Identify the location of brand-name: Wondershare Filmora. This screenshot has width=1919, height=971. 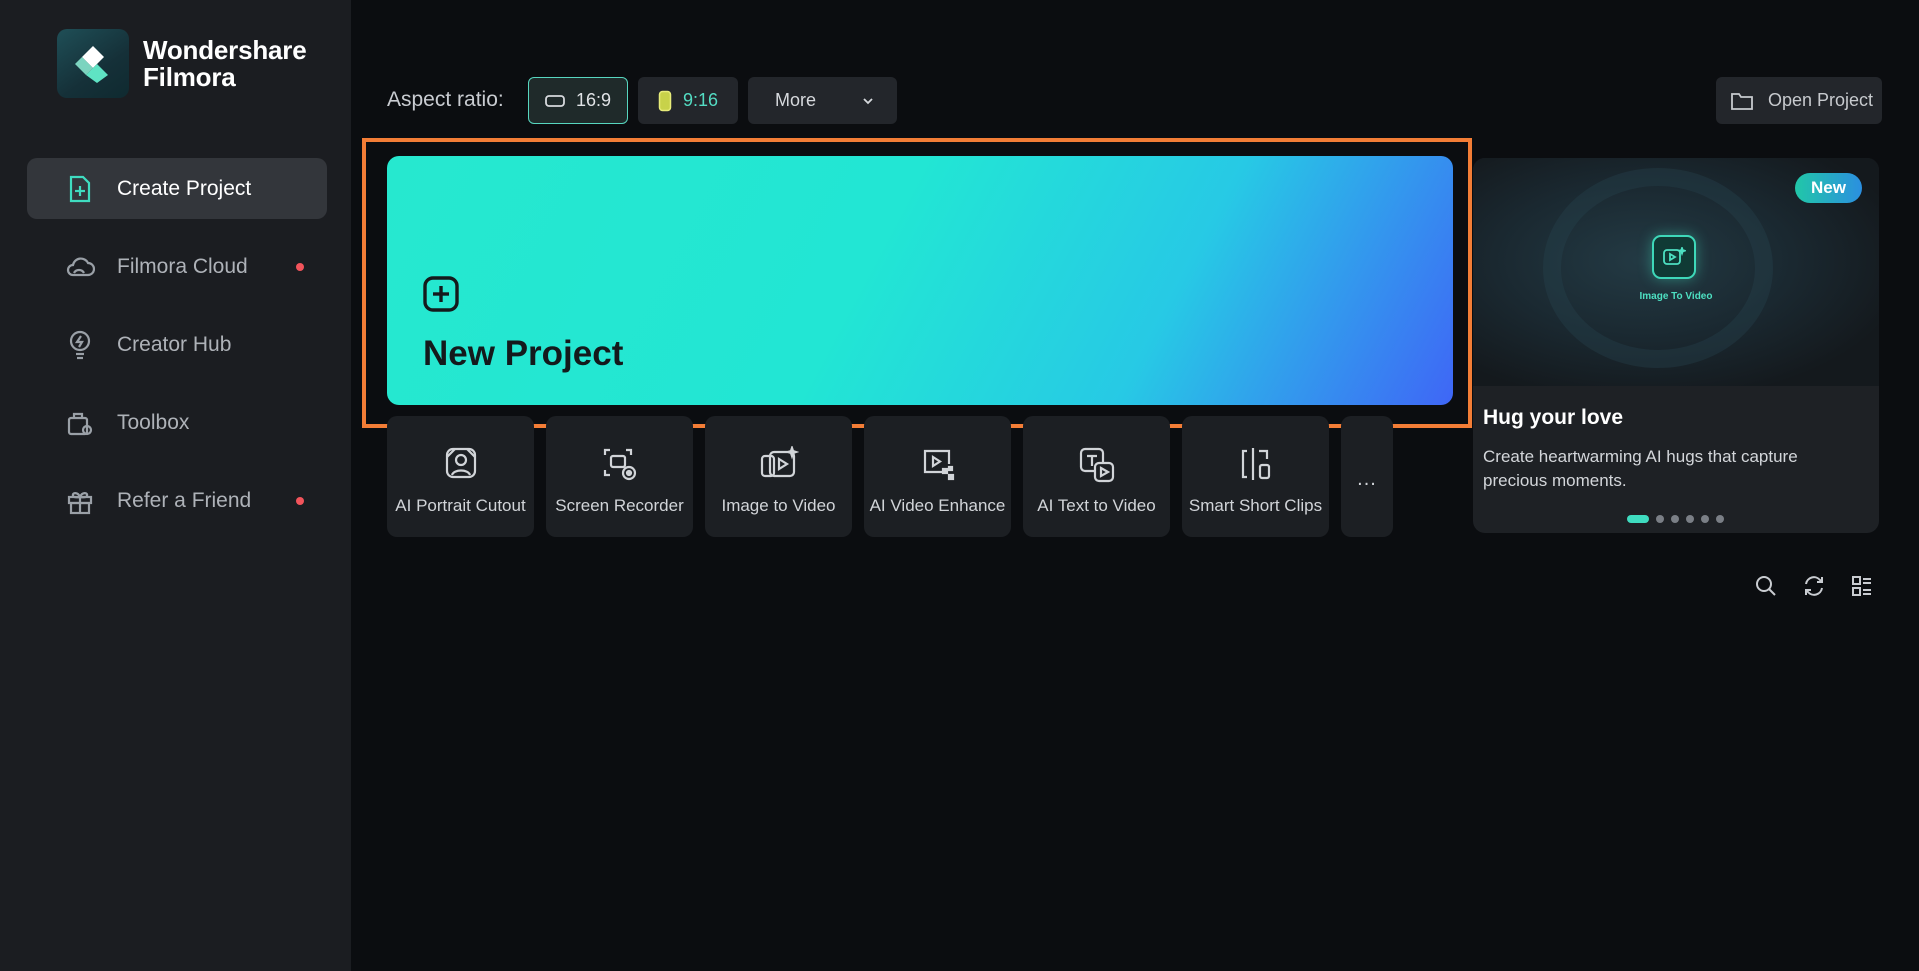
(225, 63).